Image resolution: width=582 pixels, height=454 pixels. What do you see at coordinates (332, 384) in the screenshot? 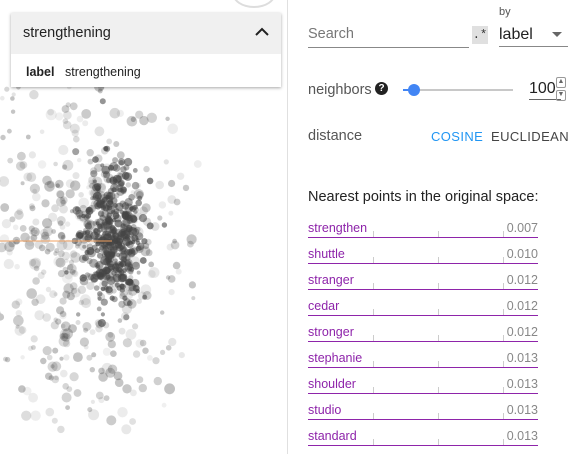
I see `nearest-point-label: shoulder` at bounding box center [332, 384].